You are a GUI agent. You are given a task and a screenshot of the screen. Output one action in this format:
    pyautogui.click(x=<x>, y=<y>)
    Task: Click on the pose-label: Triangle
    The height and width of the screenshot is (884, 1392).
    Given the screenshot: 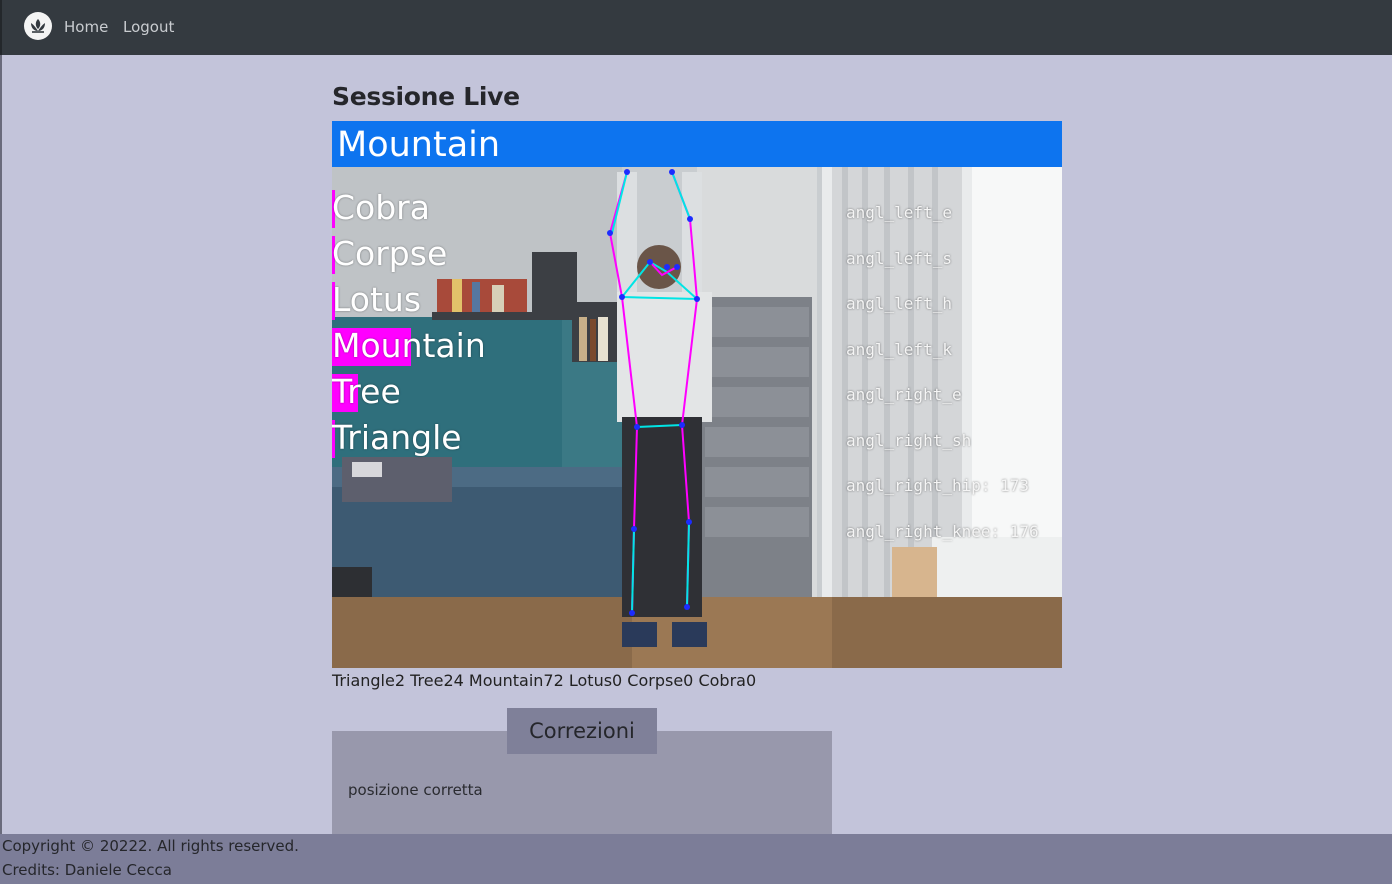 What is the action you would take?
    pyautogui.click(x=397, y=437)
    